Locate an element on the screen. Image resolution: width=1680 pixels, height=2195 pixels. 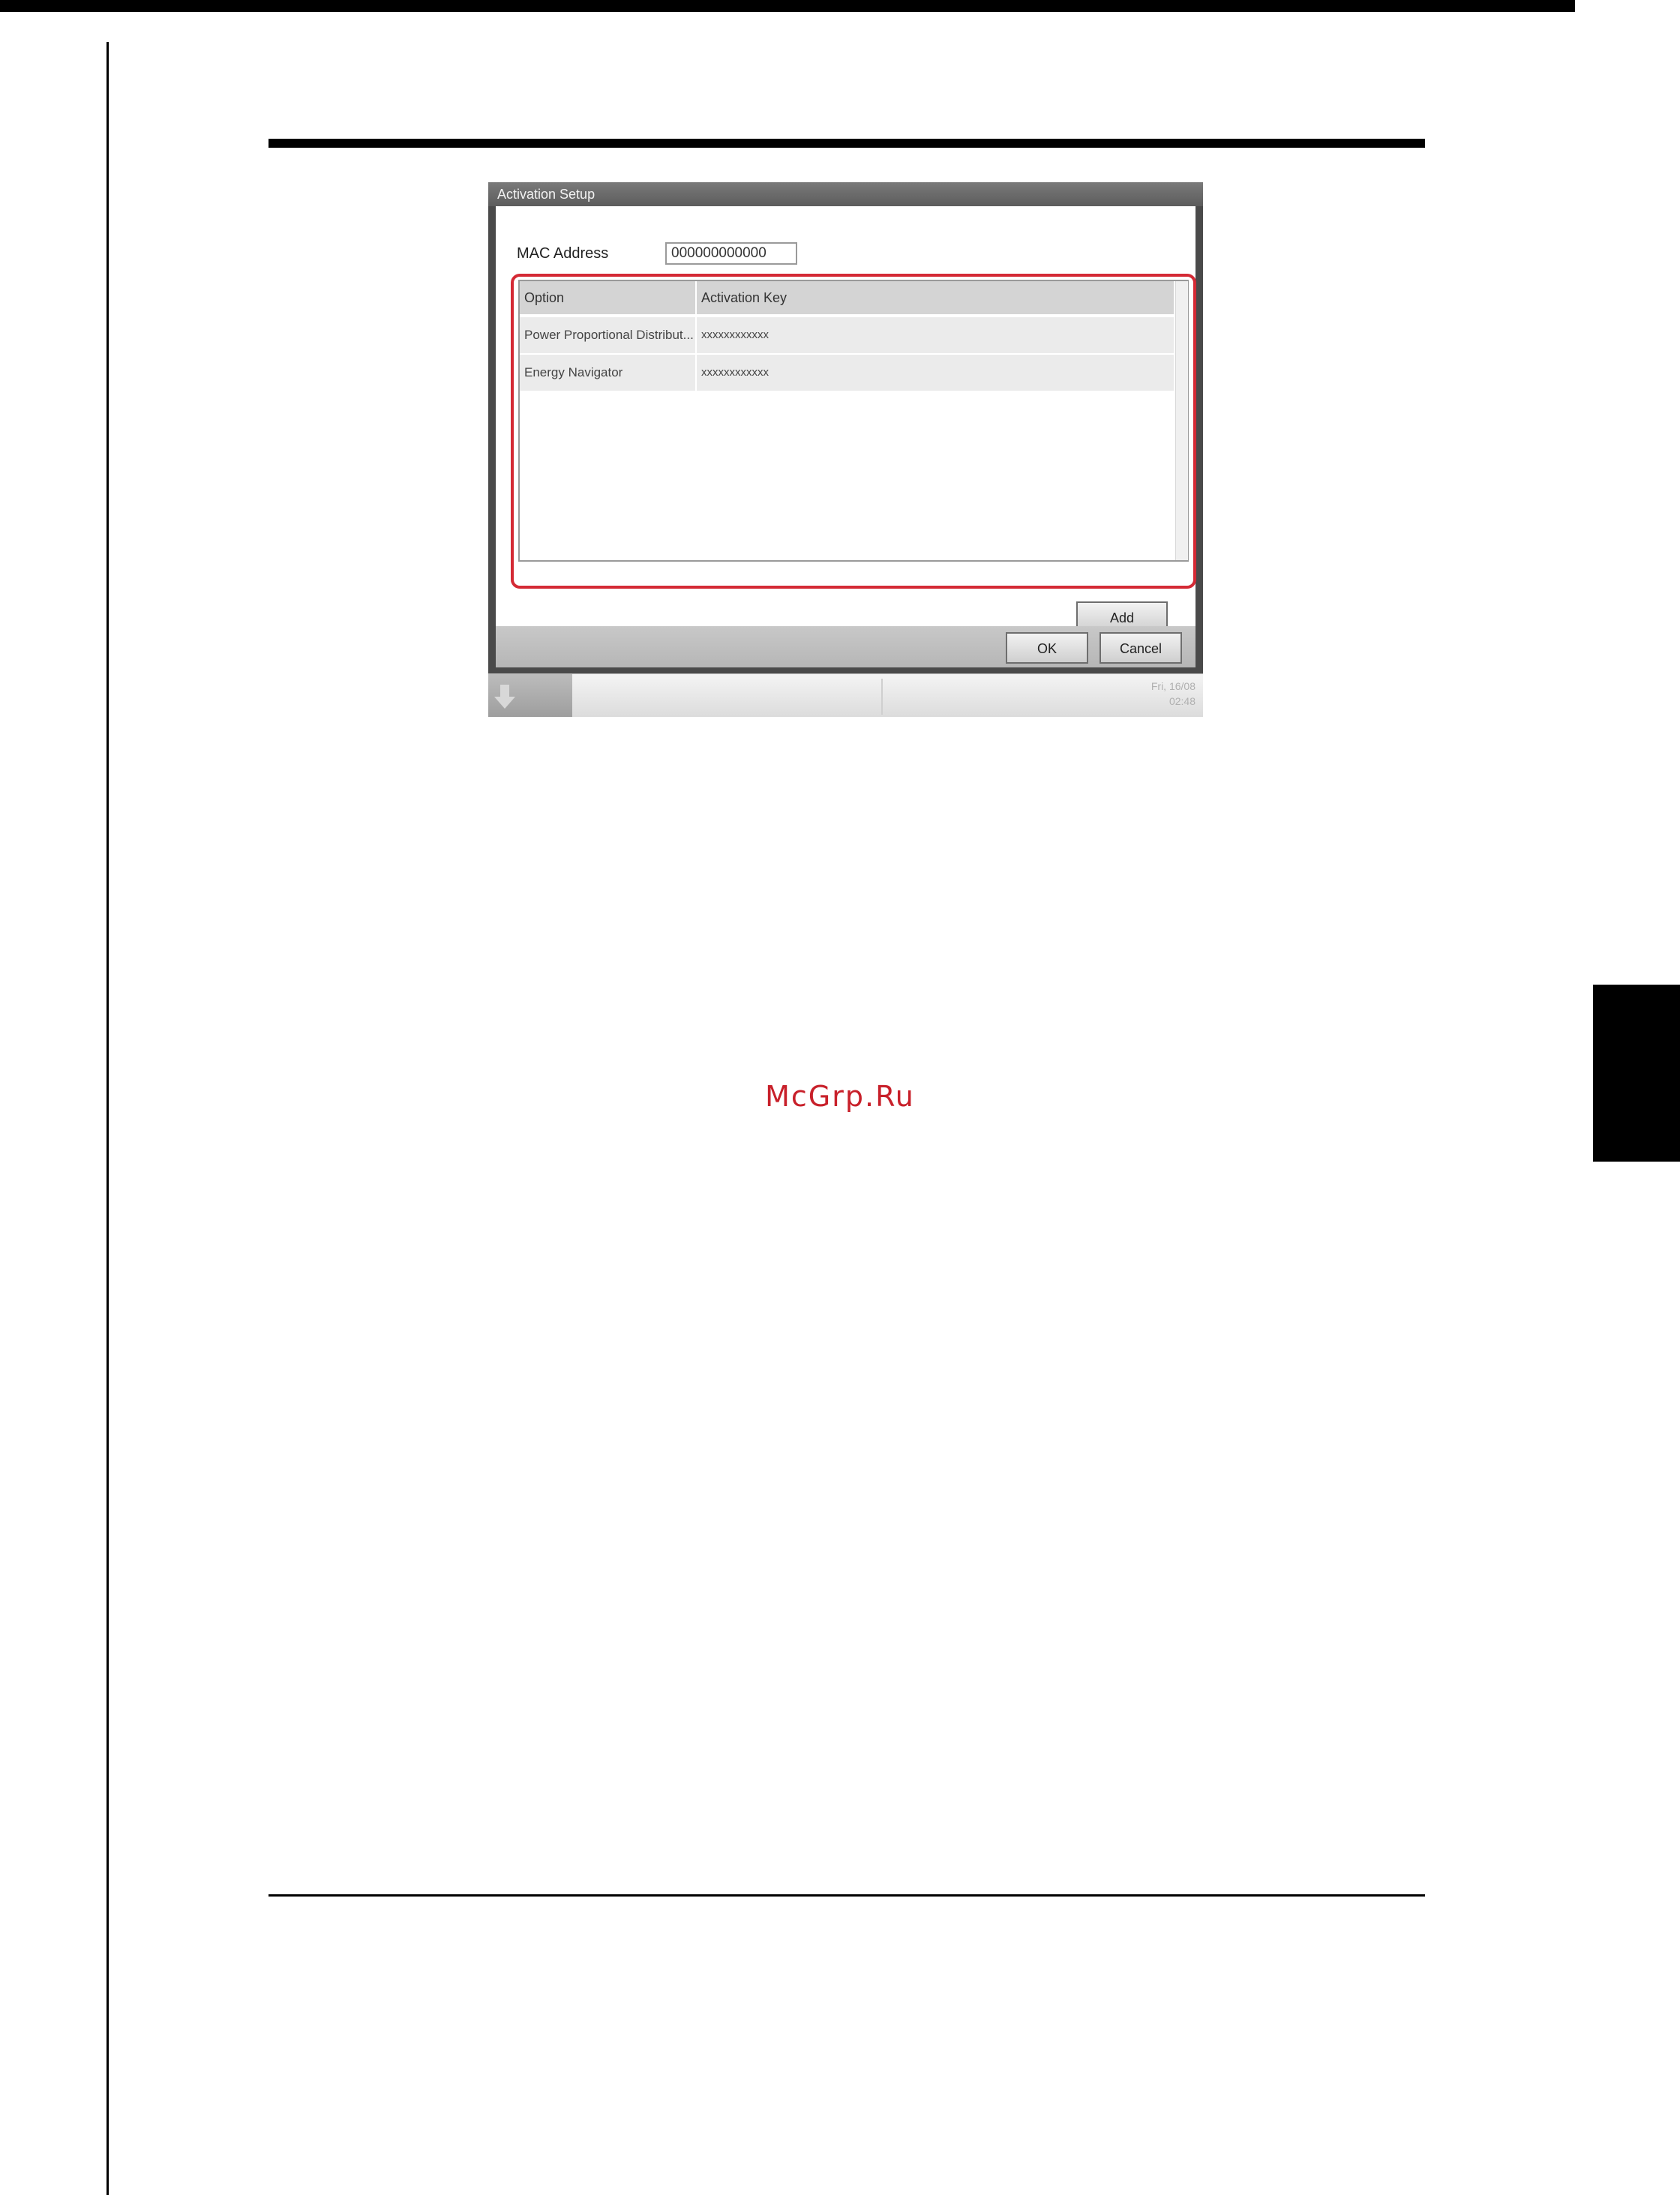
section-rule-top is located at coordinates (846, 143).